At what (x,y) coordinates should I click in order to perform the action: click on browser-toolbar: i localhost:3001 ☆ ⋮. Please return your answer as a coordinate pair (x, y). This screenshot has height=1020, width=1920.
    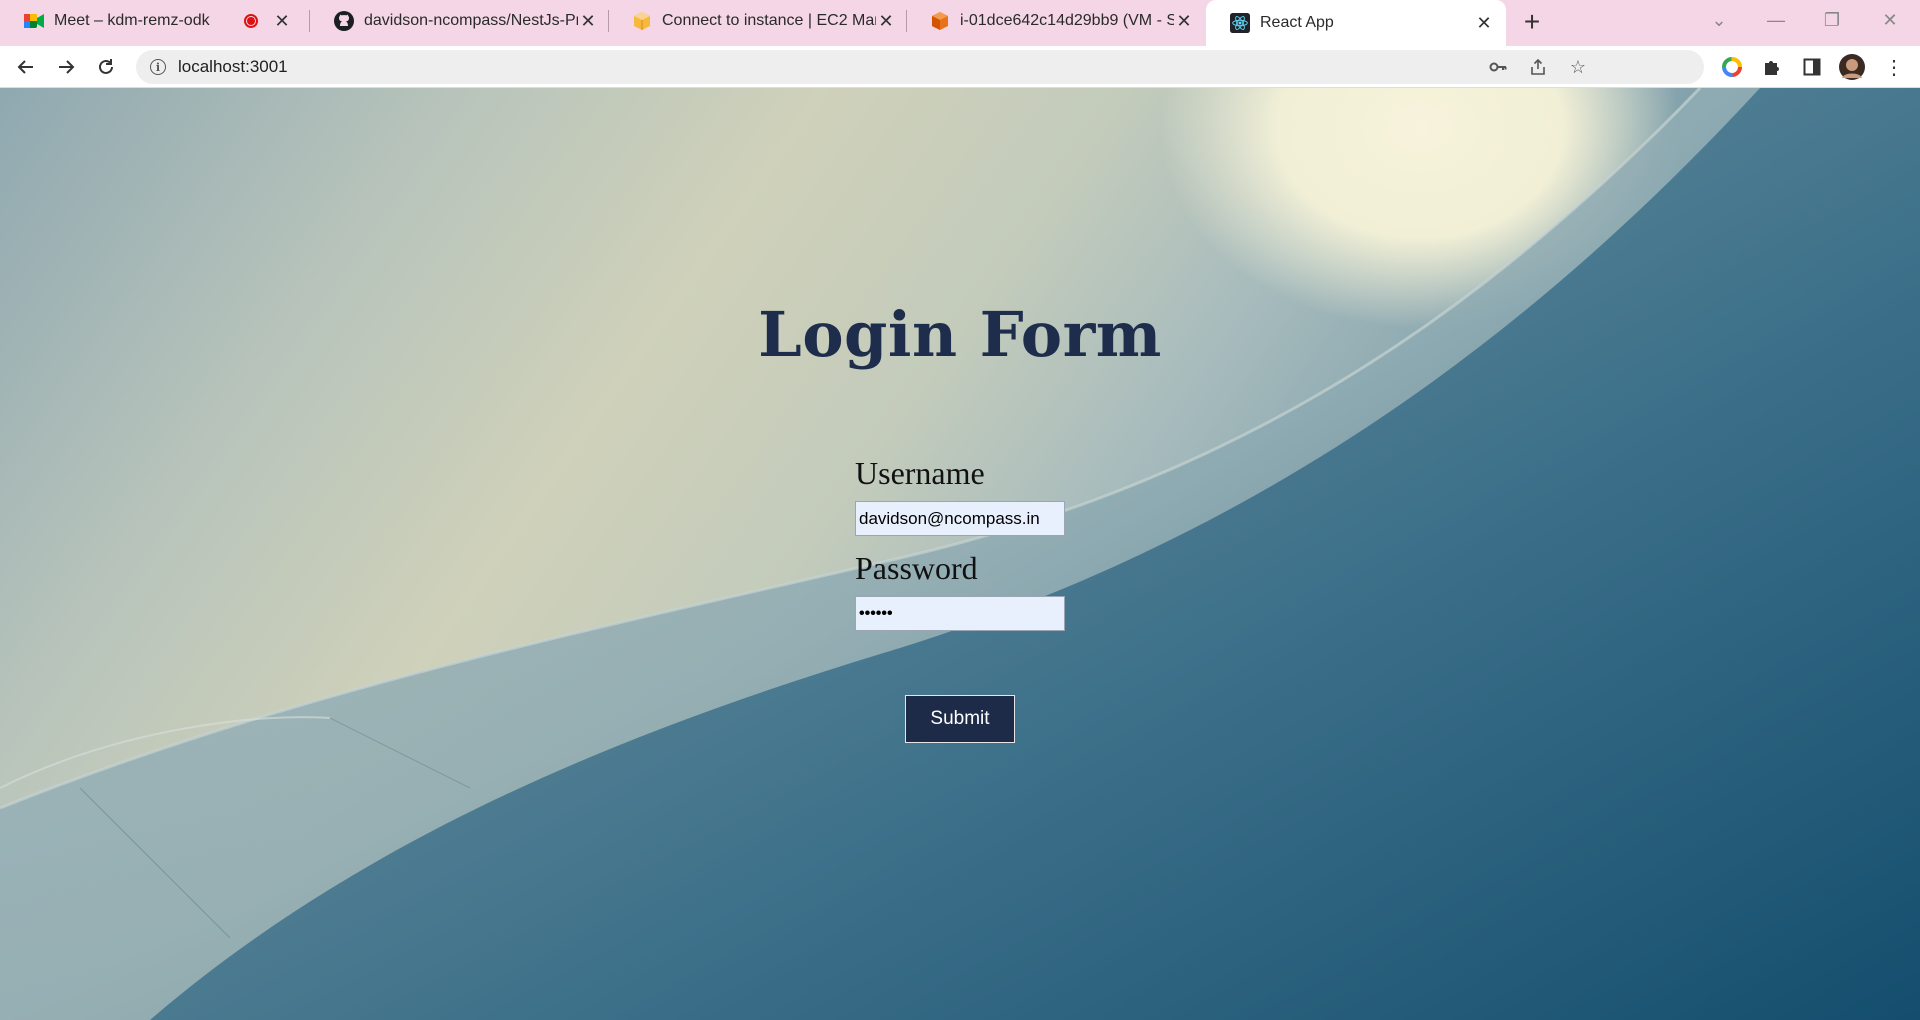
    Looking at the image, I should click on (960, 67).